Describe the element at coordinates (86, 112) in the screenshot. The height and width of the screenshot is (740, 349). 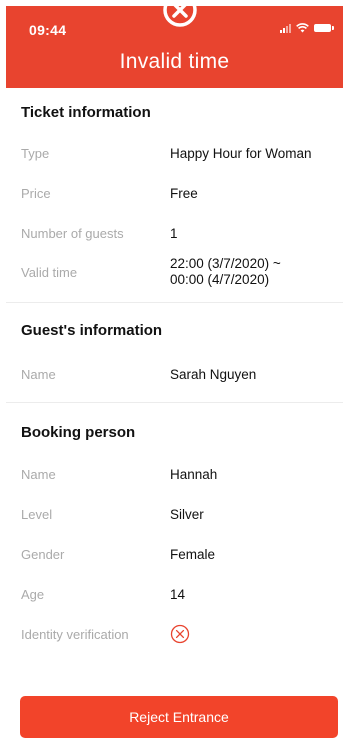
I see `section-title-ticket-information: Ticket information` at that location.